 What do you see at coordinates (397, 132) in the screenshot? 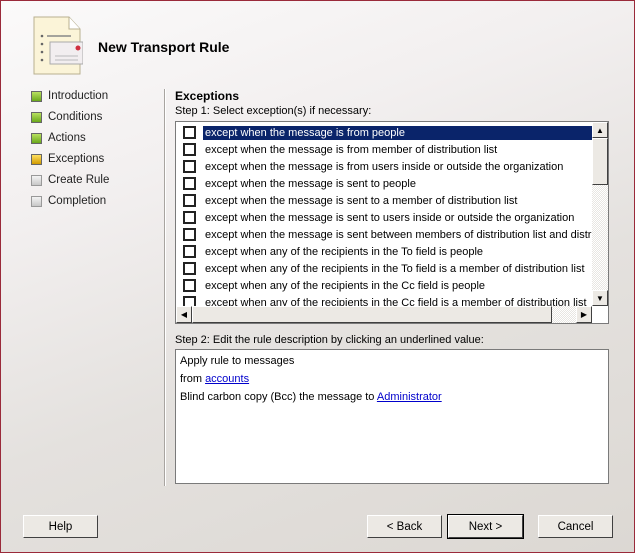
I see `exception-label: except when the message is from people` at bounding box center [397, 132].